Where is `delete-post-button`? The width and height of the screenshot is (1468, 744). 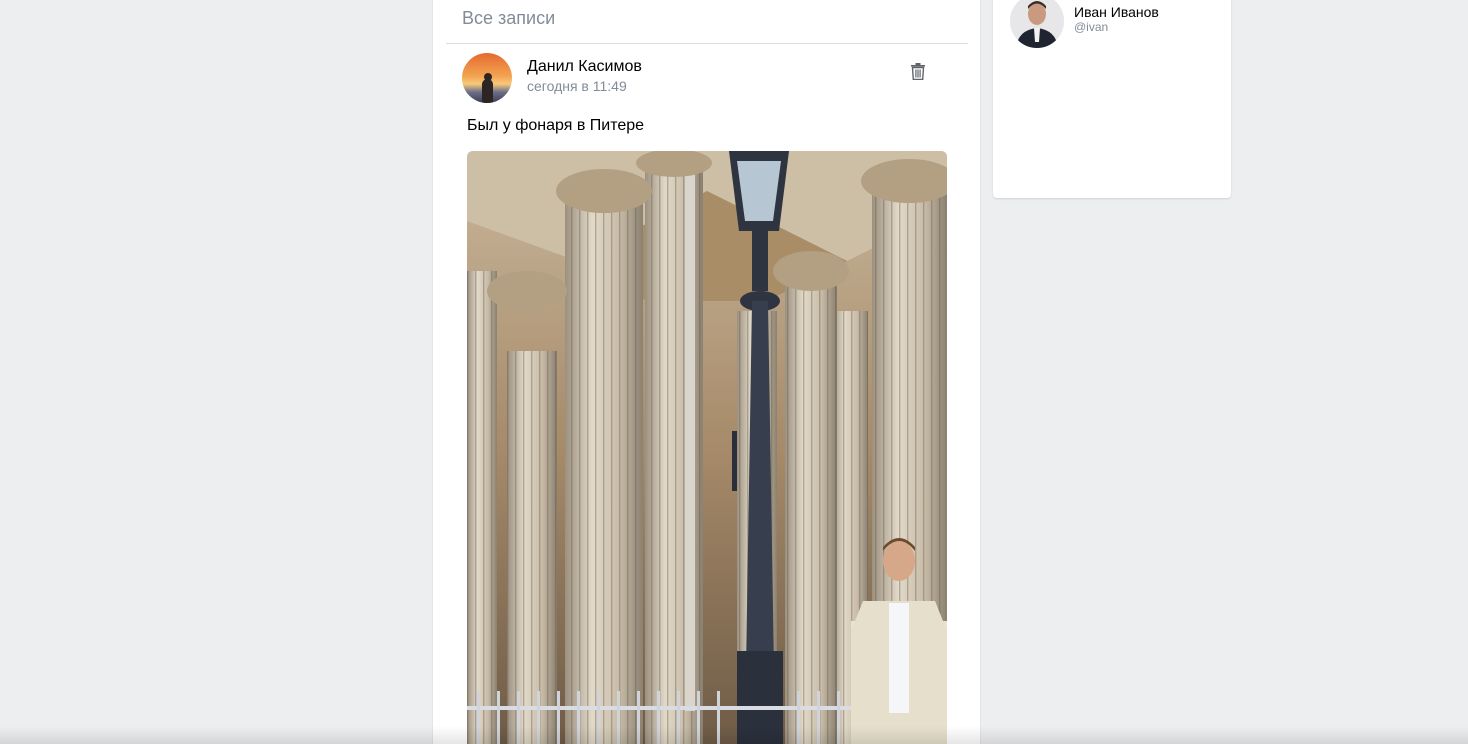
delete-post-button is located at coordinates (918, 71).